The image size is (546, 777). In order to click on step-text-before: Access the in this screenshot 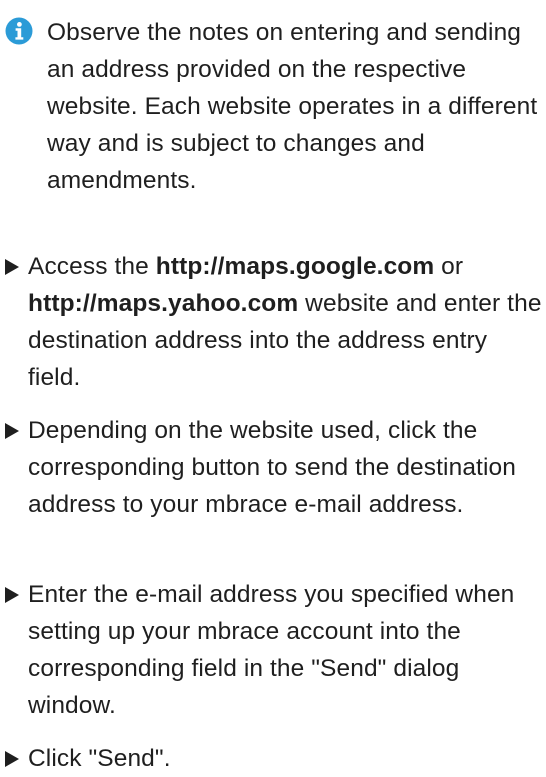, I will do `click(92, 266)`.